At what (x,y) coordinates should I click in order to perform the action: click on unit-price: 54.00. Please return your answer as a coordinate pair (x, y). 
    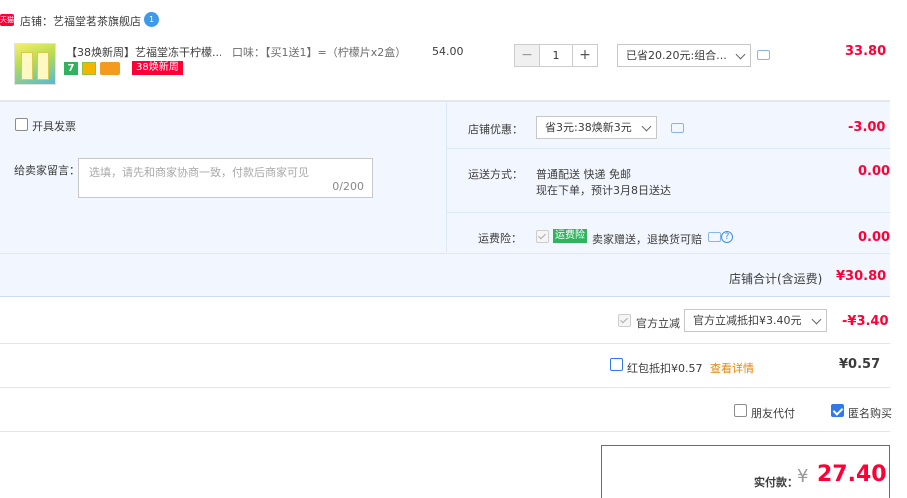
    Looking at the image, I should click on (448, 51).